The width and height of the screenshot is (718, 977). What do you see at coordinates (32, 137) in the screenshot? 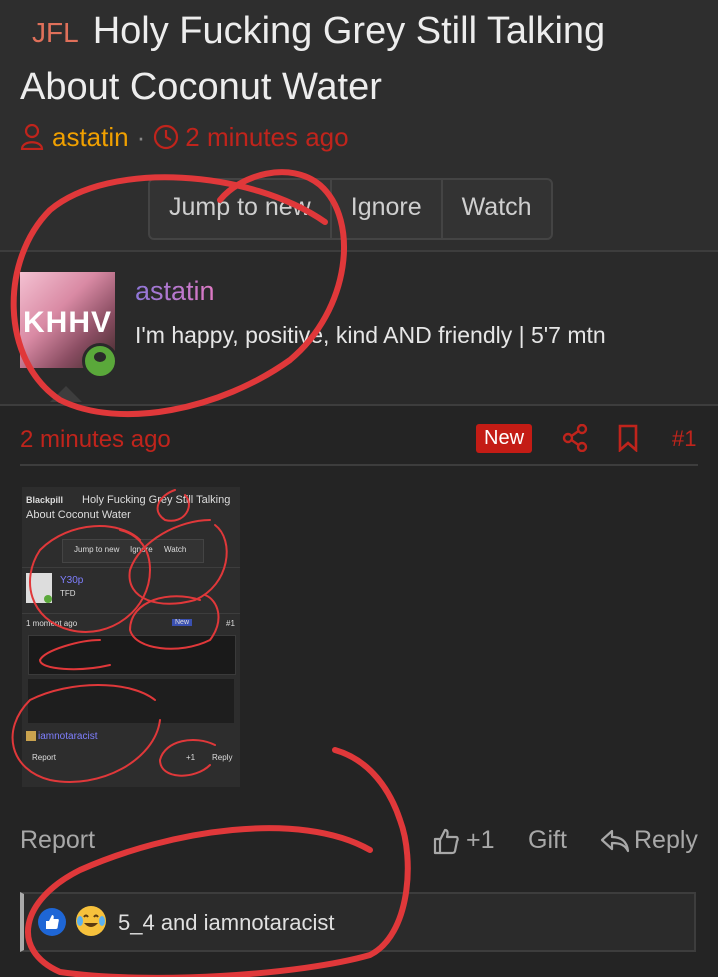
I see `user-icon` at bounding box center [32, 137].